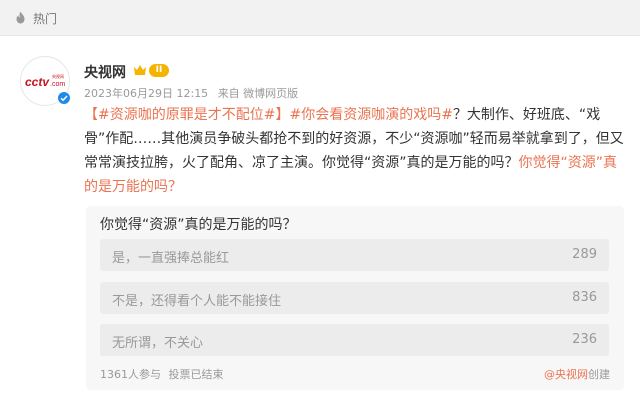 This screenshot has width=640, height=400. I want to click on vote-option-count: 289, so click(584, 254).